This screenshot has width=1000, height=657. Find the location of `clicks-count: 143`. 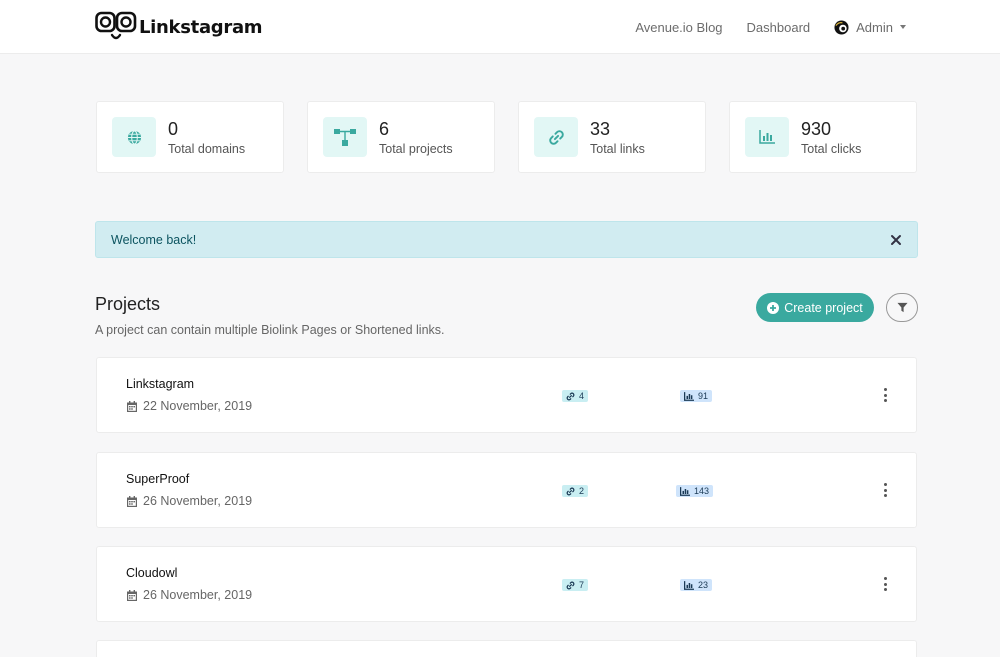

clicks-count: 143 is located at coordinates (702, 491).